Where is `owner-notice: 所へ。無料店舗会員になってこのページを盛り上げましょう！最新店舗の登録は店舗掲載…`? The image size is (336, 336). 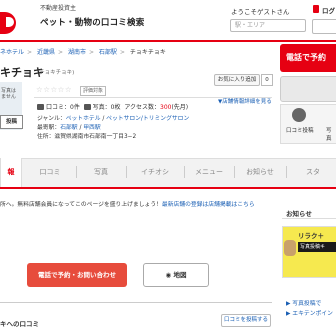
owner-notice: 所へ。無料店舗会員になってこのページを盛り上げましょう！最新店舗の登録は店舗掲載… is located at coordinates (127, 203).